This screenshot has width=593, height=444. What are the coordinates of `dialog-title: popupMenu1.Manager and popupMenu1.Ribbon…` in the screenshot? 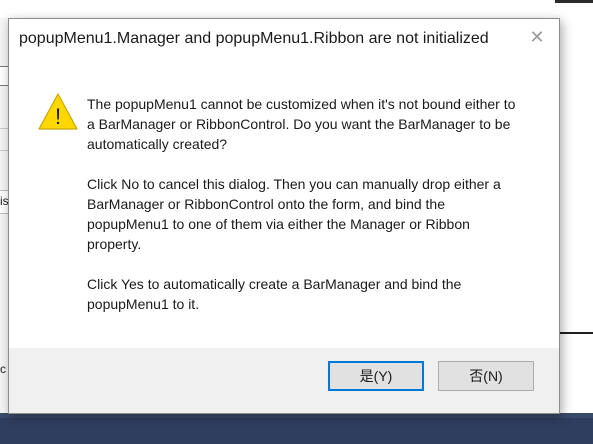 It's located at (254, 38).